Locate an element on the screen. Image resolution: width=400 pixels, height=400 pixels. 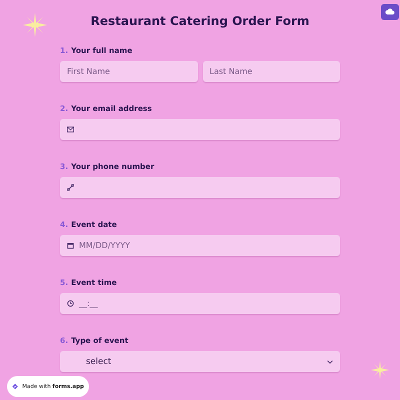
phone-icon is located at coordinates (70, 187).